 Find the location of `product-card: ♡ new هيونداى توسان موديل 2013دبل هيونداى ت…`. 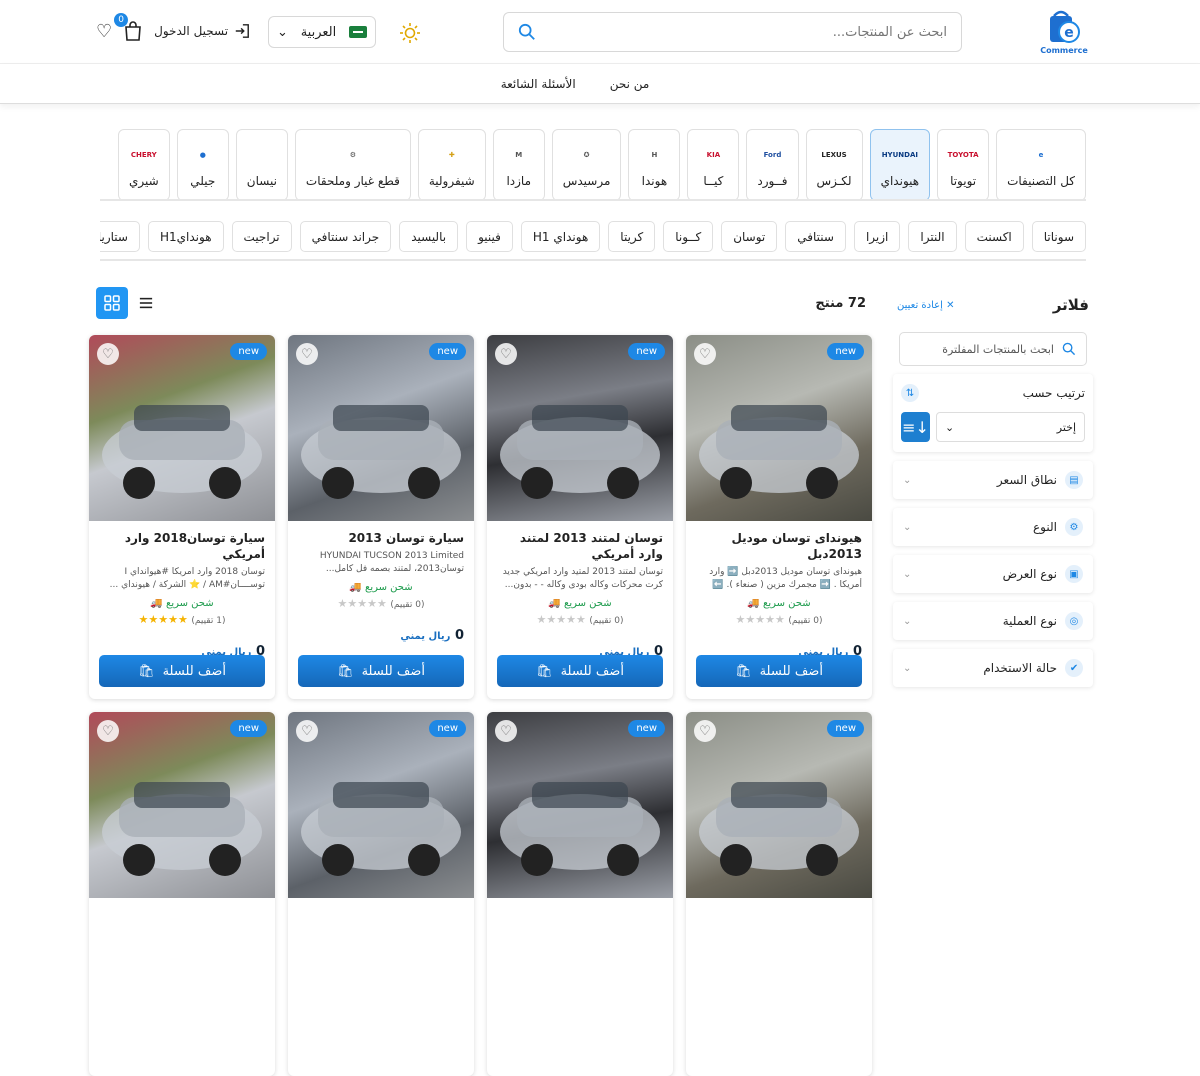

product-card: ♡ new هيونداى توسان موديل 2013دبل هيونداى ت… is located at coordinates (779, 517).